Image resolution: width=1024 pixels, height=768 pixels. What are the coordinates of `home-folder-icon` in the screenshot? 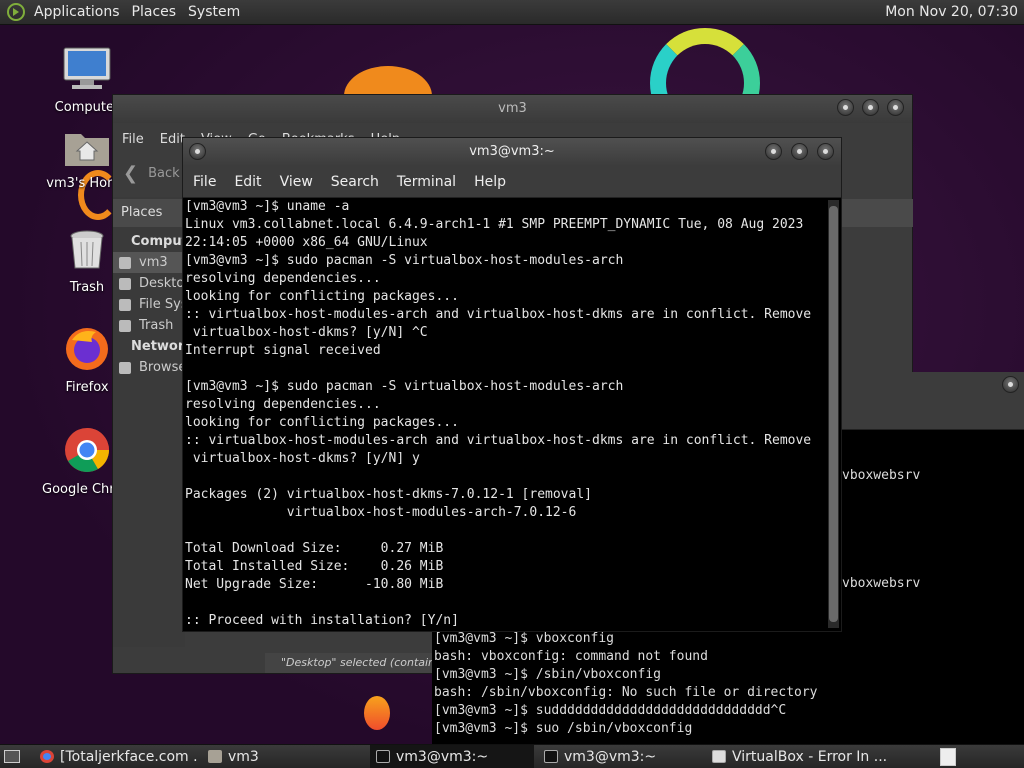 It's located at (87, 150).